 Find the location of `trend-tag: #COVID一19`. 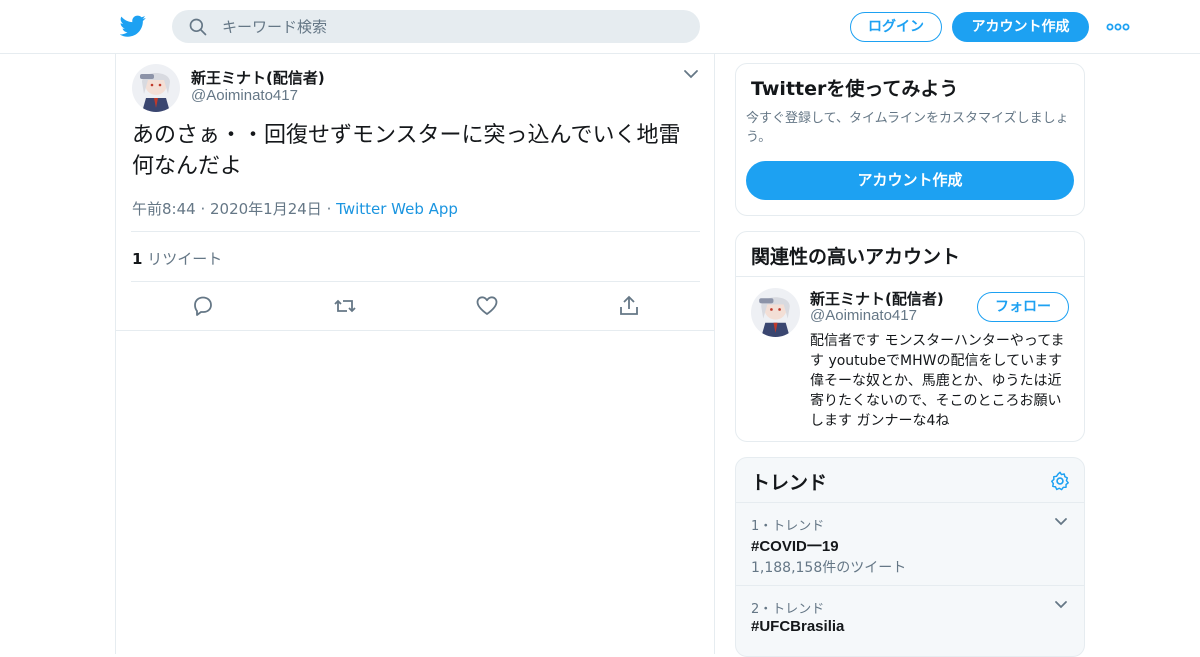

trend-tag: #COVID一19 is located at coordinates (795, 545).